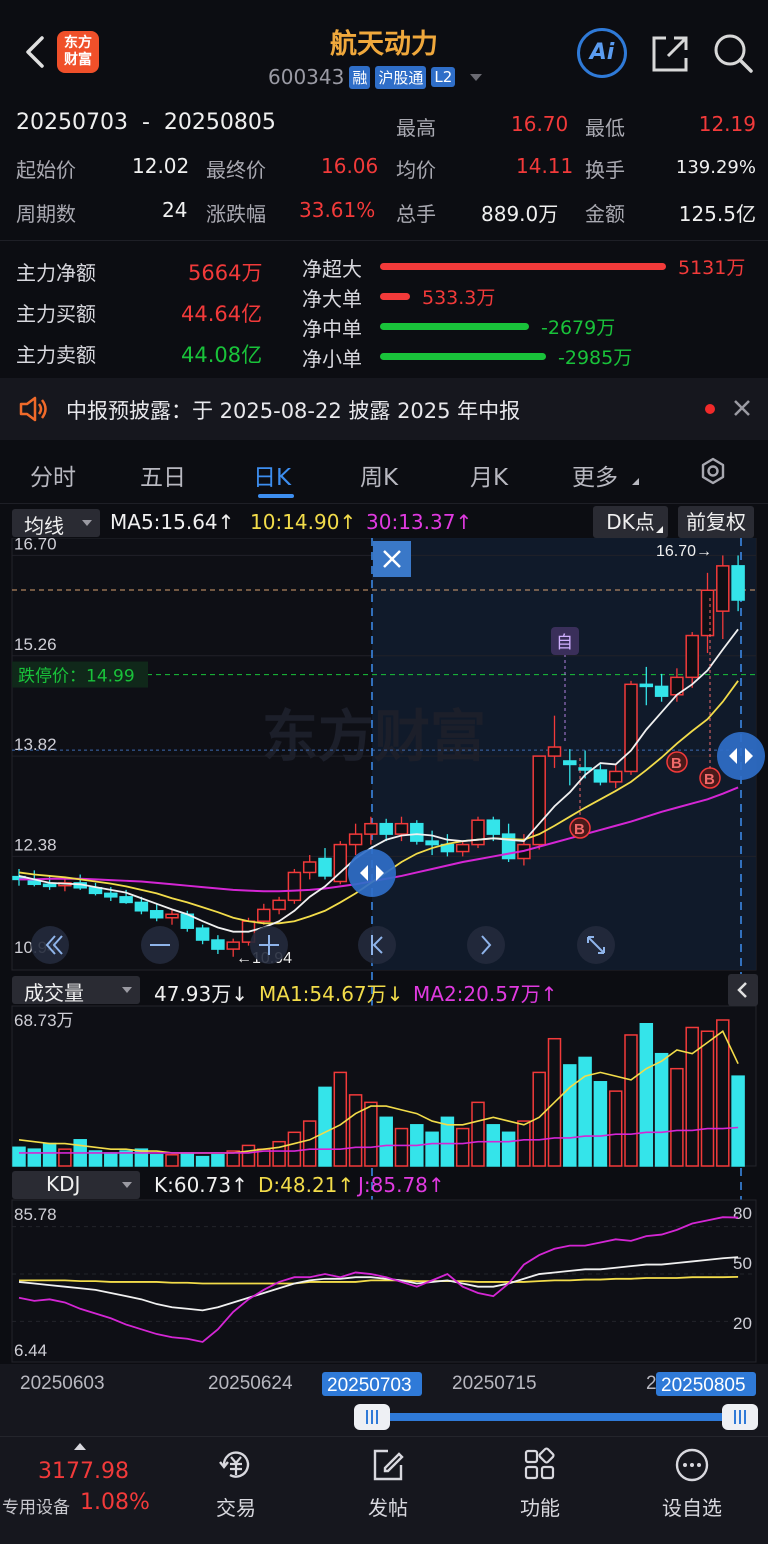 This screenshot has height=1544, width=768. I want to click on tab-weekly-k: 周K, so click(379, 475).